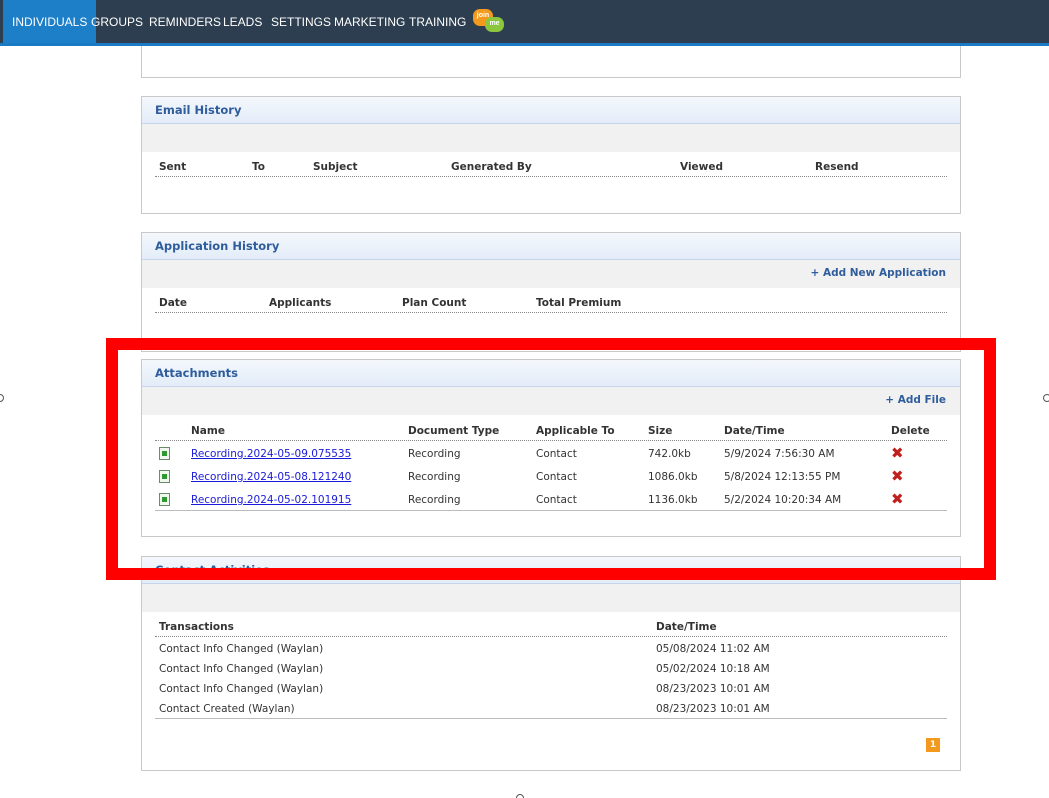 Image resolution: width=1049 pixels, height=798 pixels. Describe the element at coordinates (227, 709) in the screenshot. I see `activity-transaction: Contact Created (Waylan)` at that location.